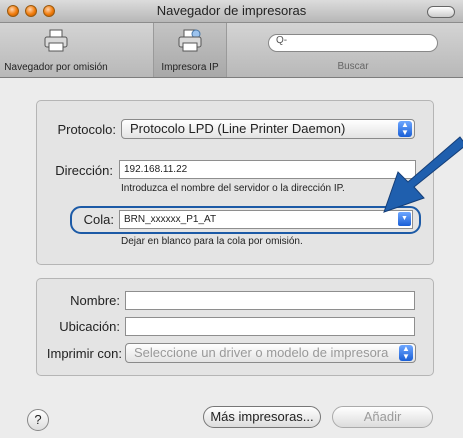 The height and width of the screenshot is (438, 463). Describe the element at coordinates (423, 174) in the screenshot. I see `callout-arrow-icon` at that location.